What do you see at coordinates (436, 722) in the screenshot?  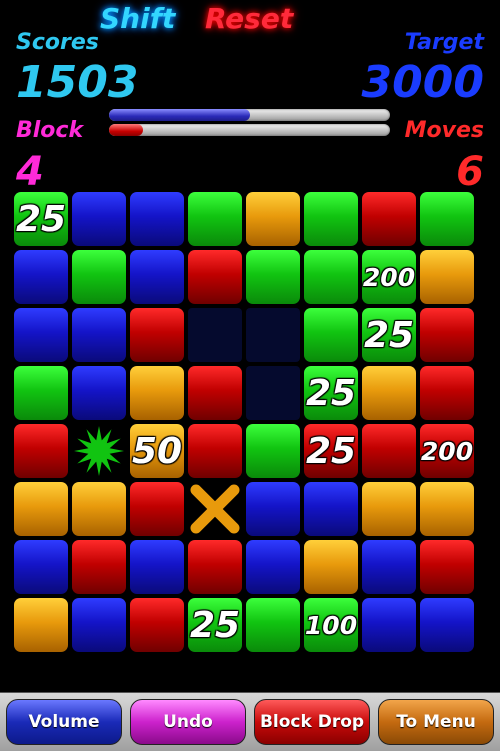 I see `to-menu-button: To Menu` at bounding box center [436, 722].